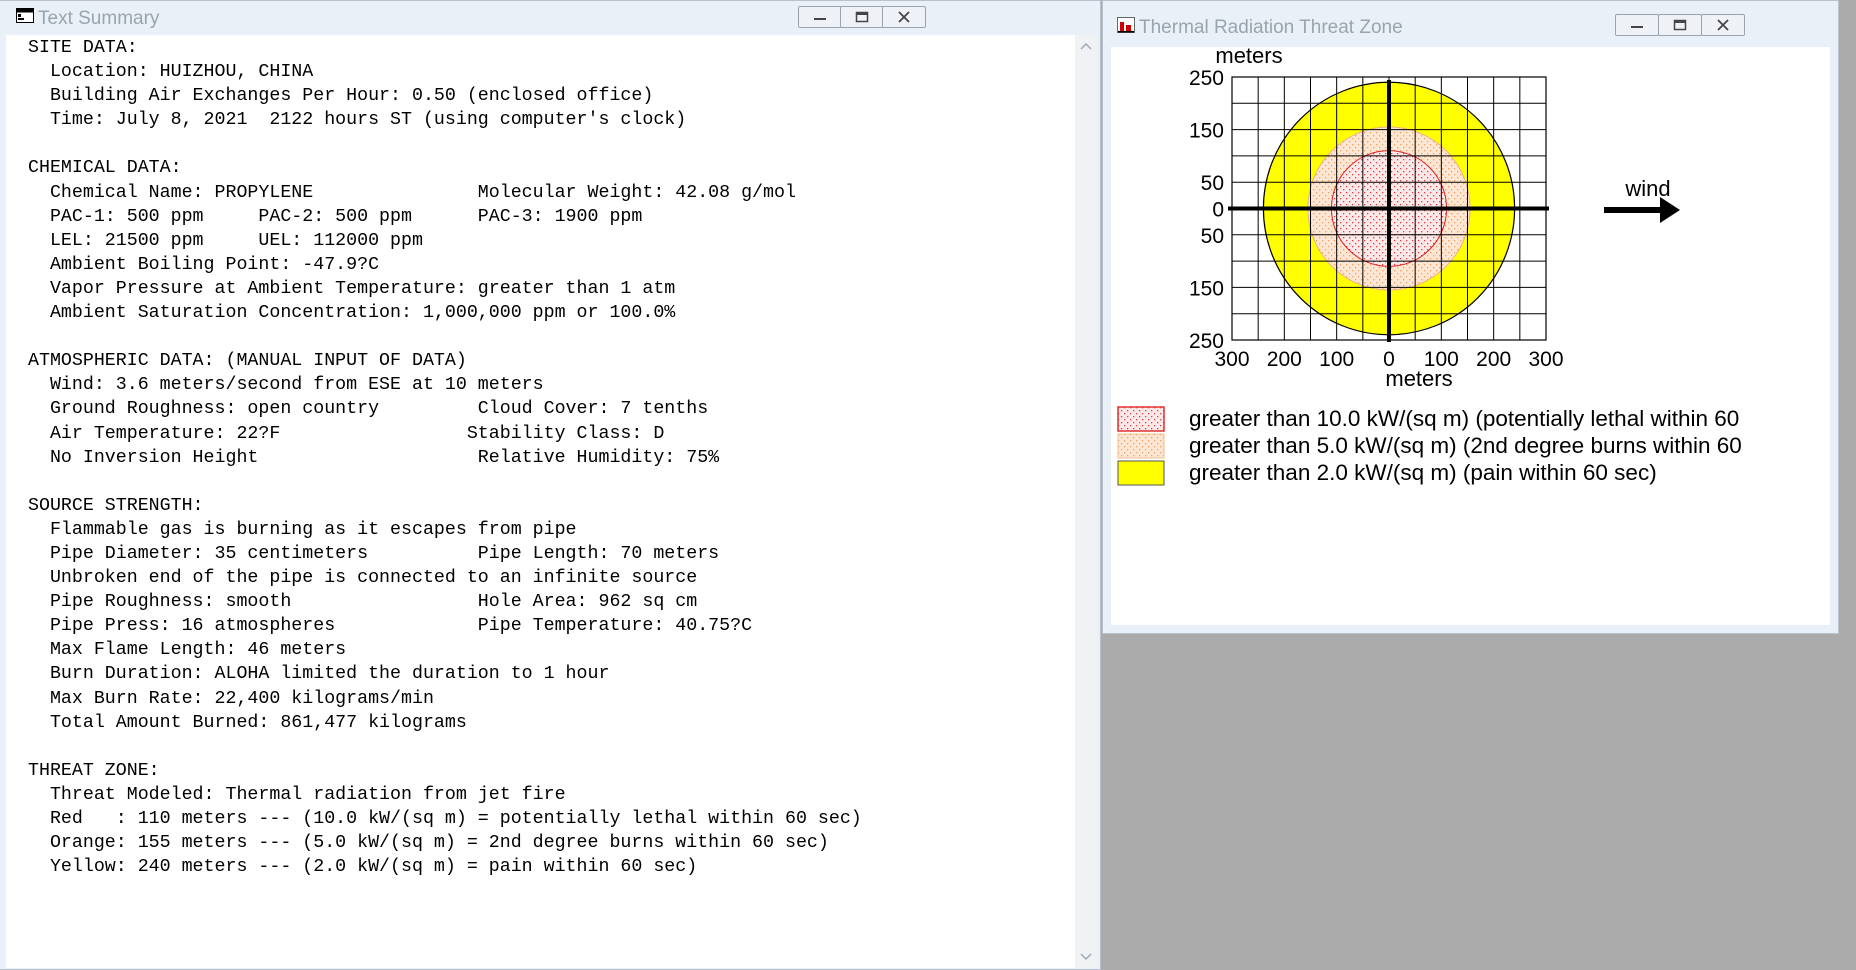 The height and width of the screenshot is (970, 1856). I want to click on x-tick-label: 100, so click(1336, 359).